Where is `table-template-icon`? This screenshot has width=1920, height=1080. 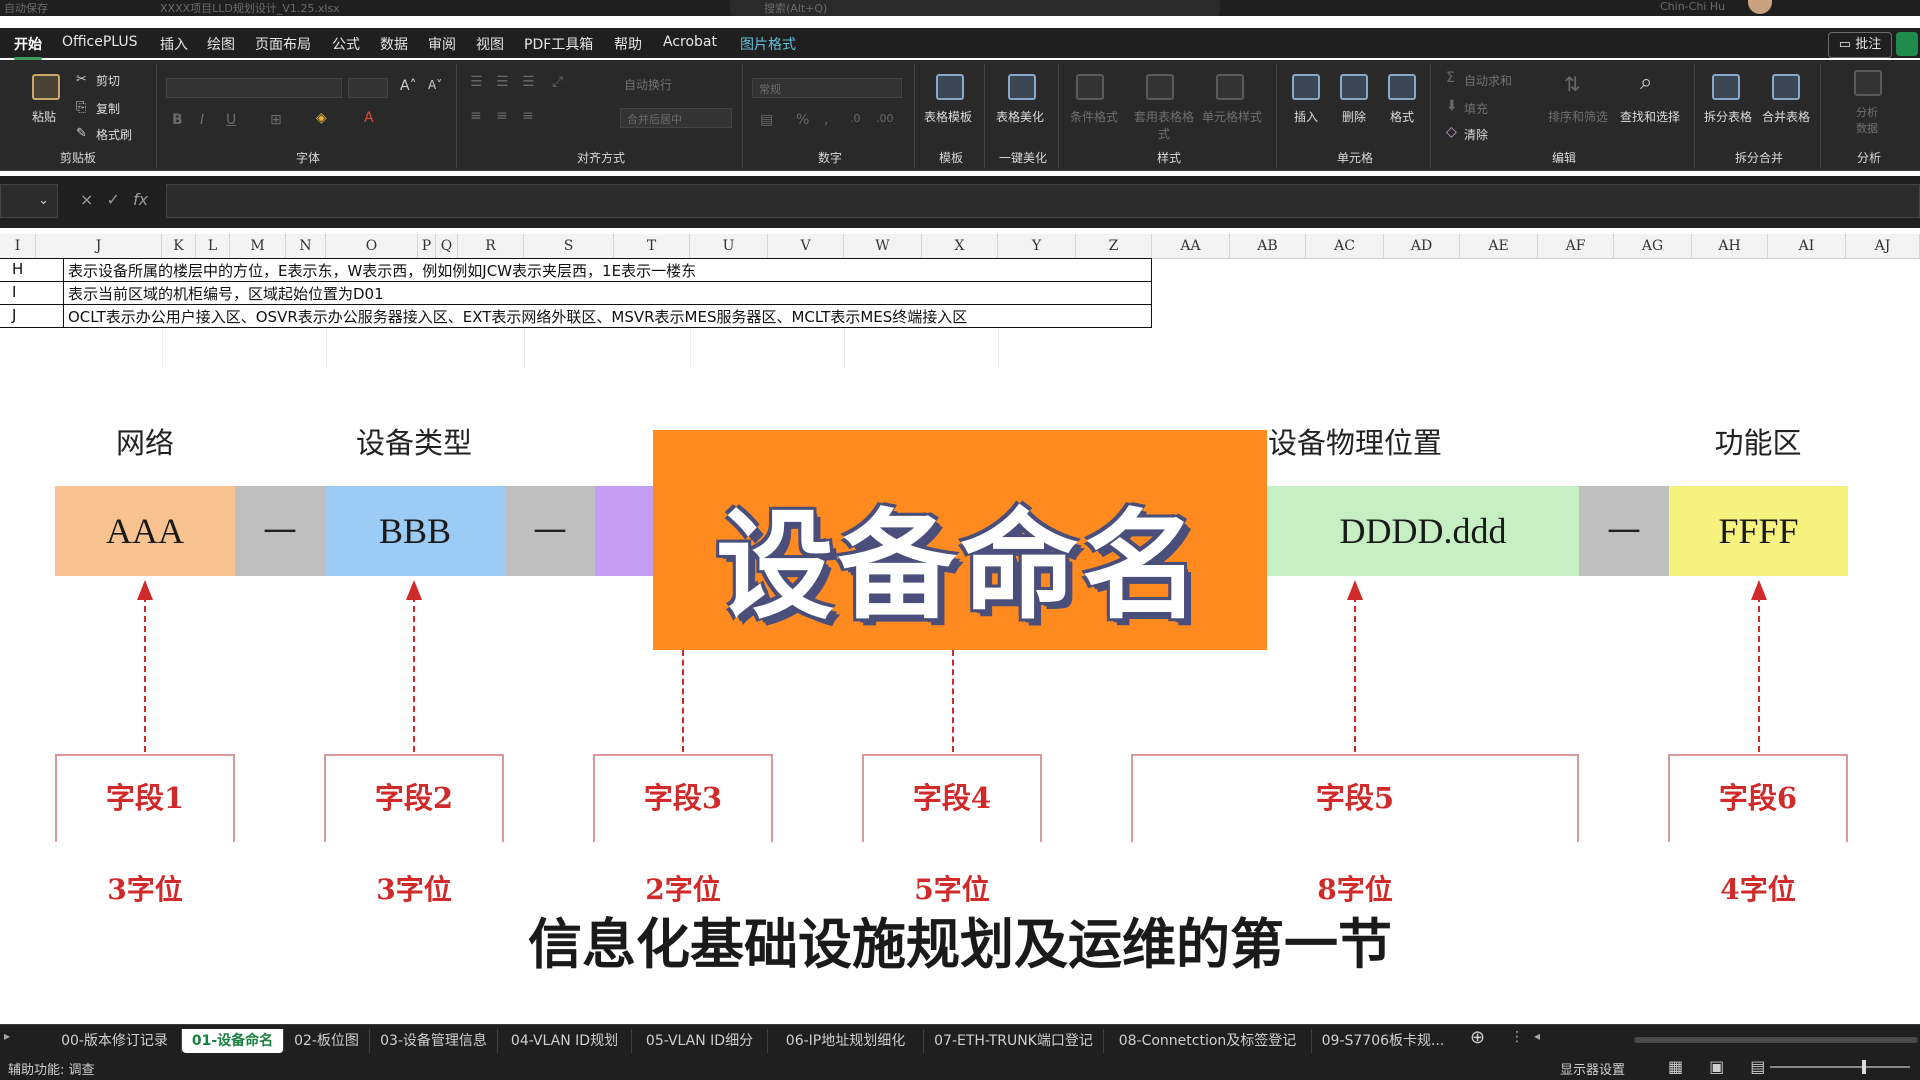 table-template-icon is located at coordinates (950, 87).